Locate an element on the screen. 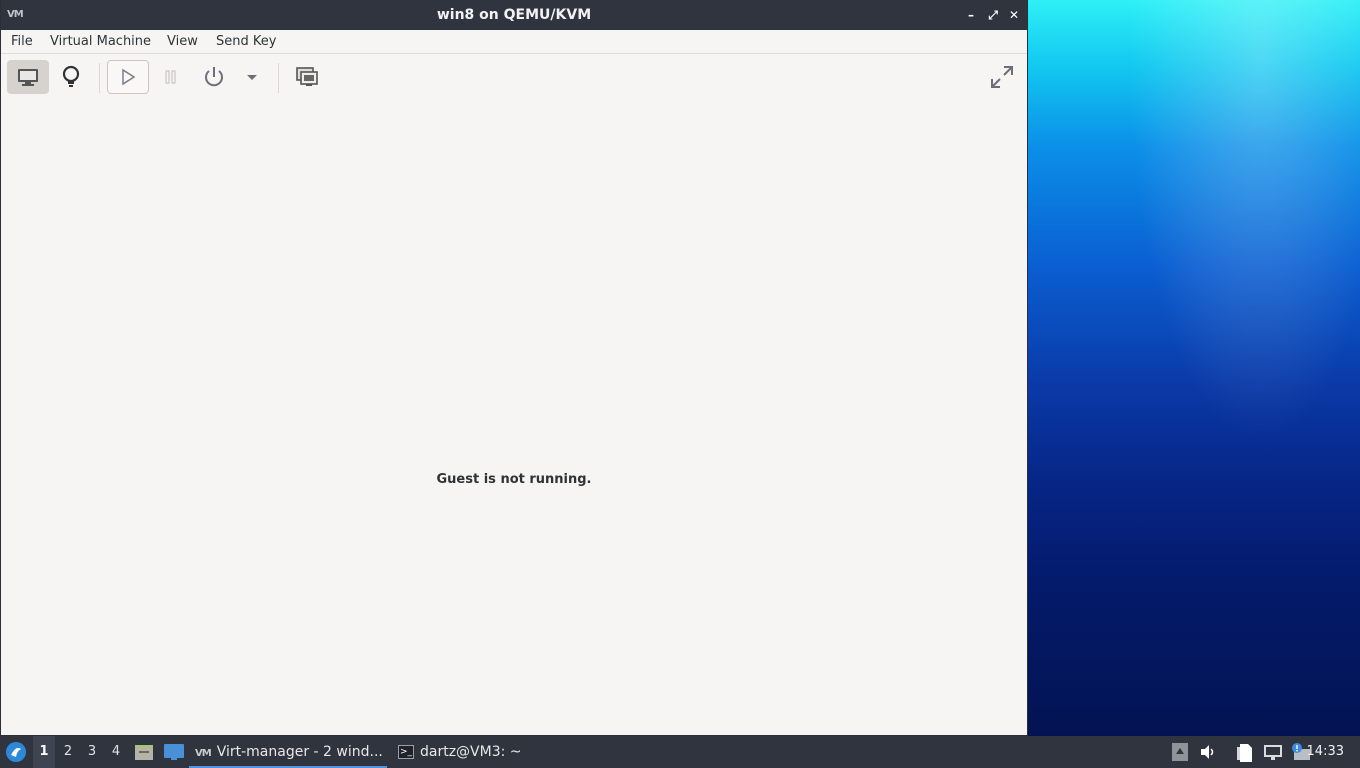  chevron-down-icon is located at coordinates (252, 77).